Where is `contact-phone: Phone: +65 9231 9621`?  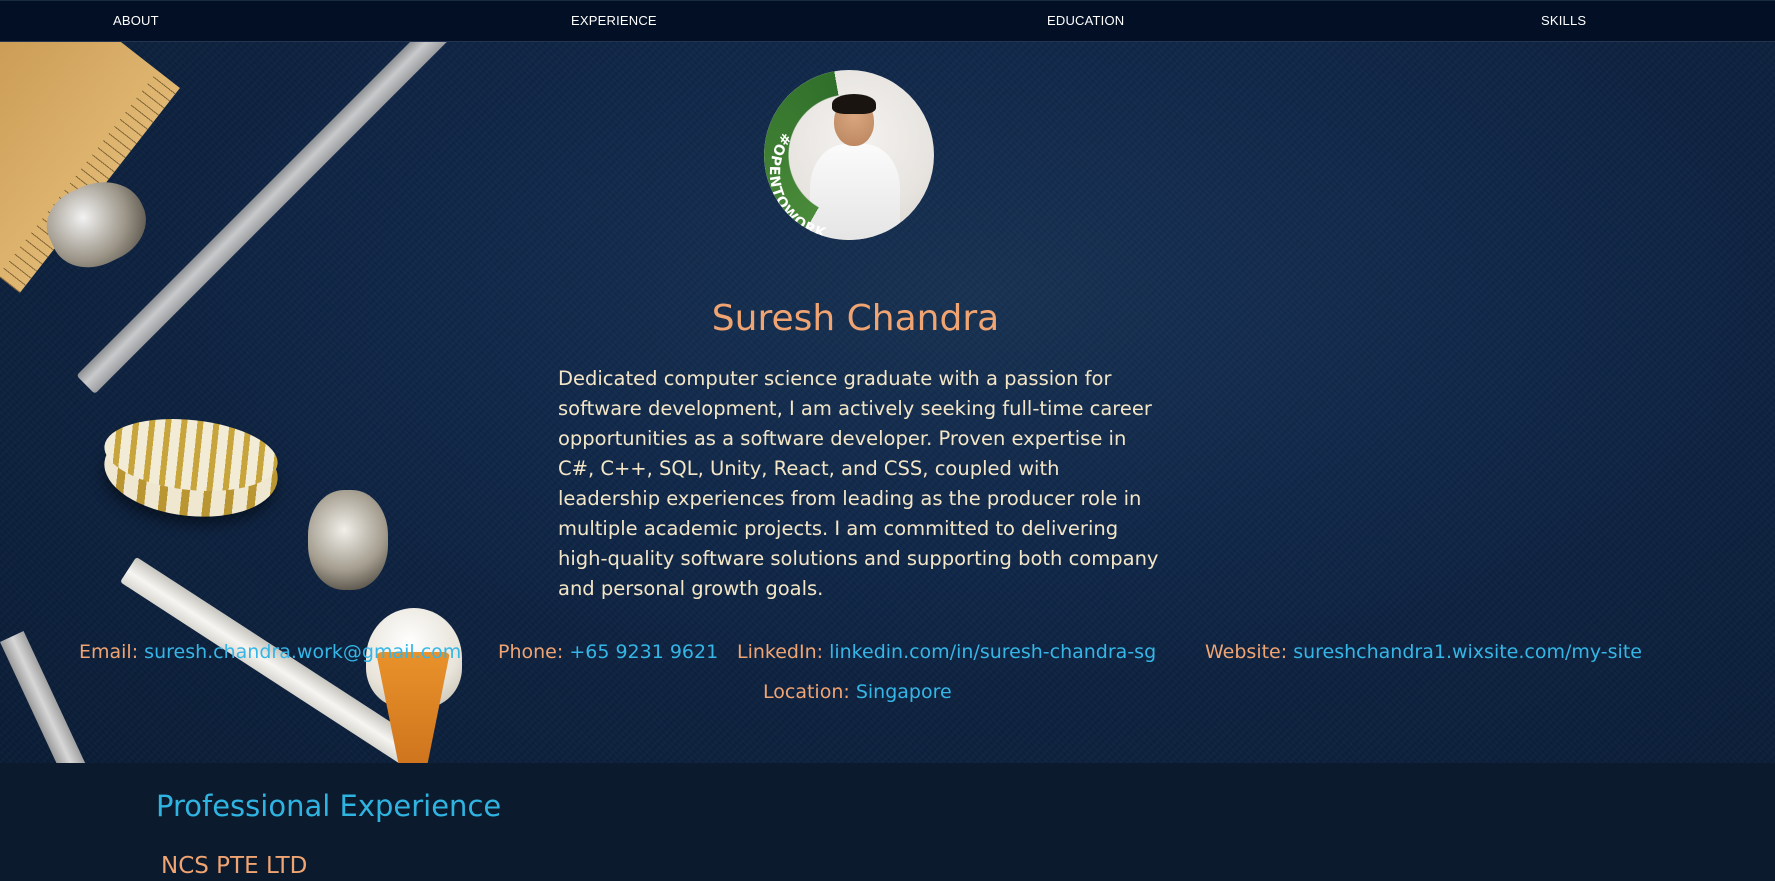 contact-phone: Phone: +65 9231 9621 is located at coordinates (608, 652).